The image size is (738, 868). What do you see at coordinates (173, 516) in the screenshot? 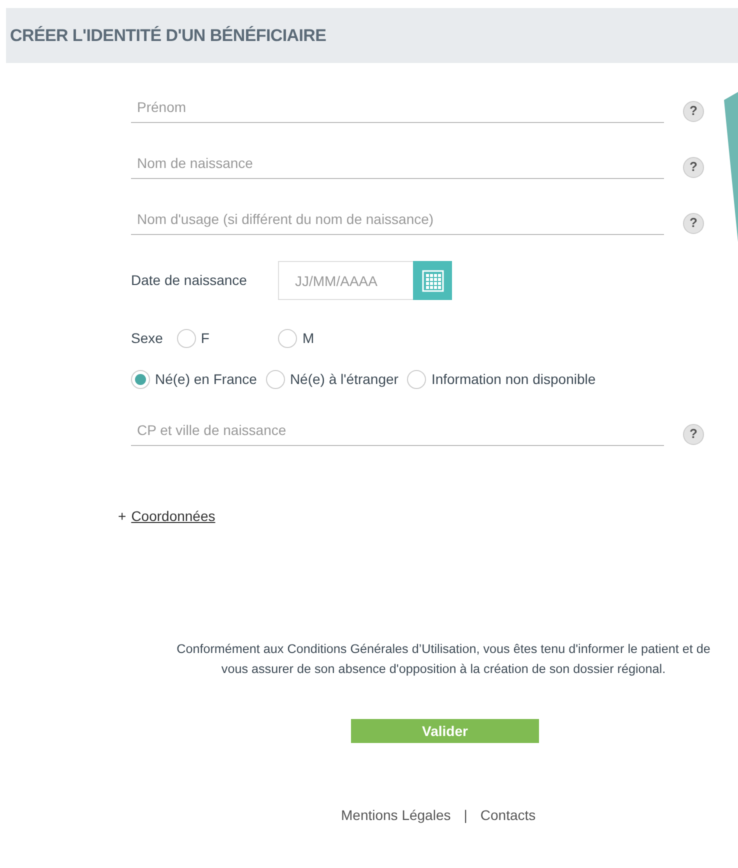
I see `coordinates-link: Coordonnées` at bounding box center [173, 516].